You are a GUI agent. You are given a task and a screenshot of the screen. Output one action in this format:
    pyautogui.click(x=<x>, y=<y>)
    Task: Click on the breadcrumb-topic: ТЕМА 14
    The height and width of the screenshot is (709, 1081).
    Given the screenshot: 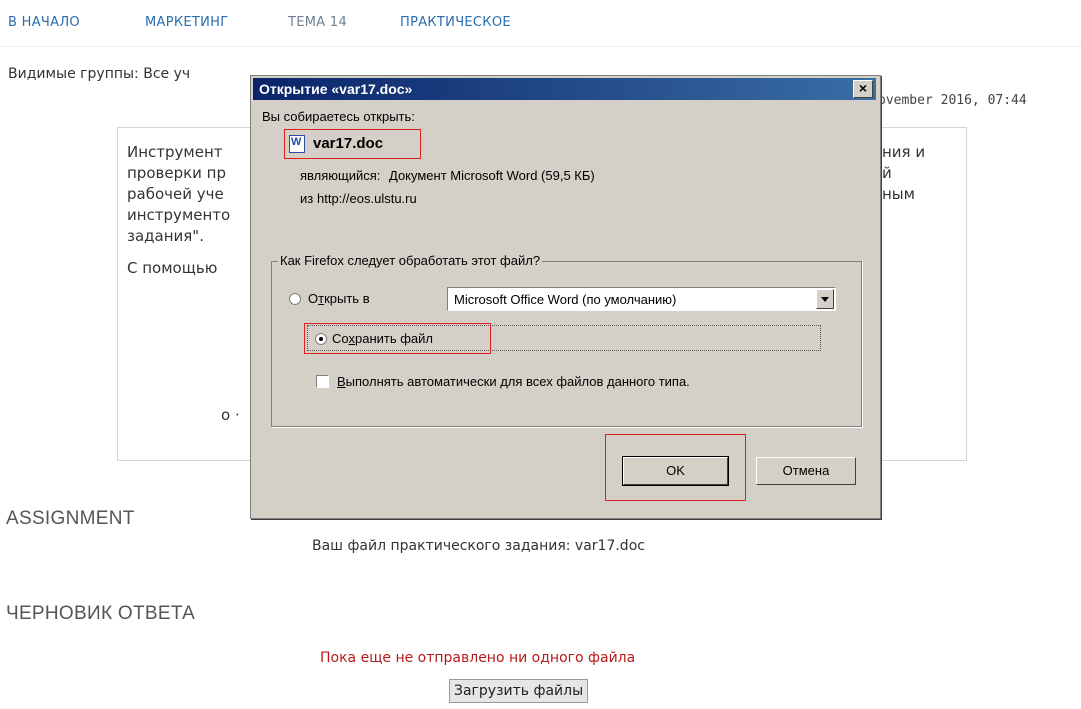 What is the action you would take?
    pyautogui.click(x=317, y=22)
    